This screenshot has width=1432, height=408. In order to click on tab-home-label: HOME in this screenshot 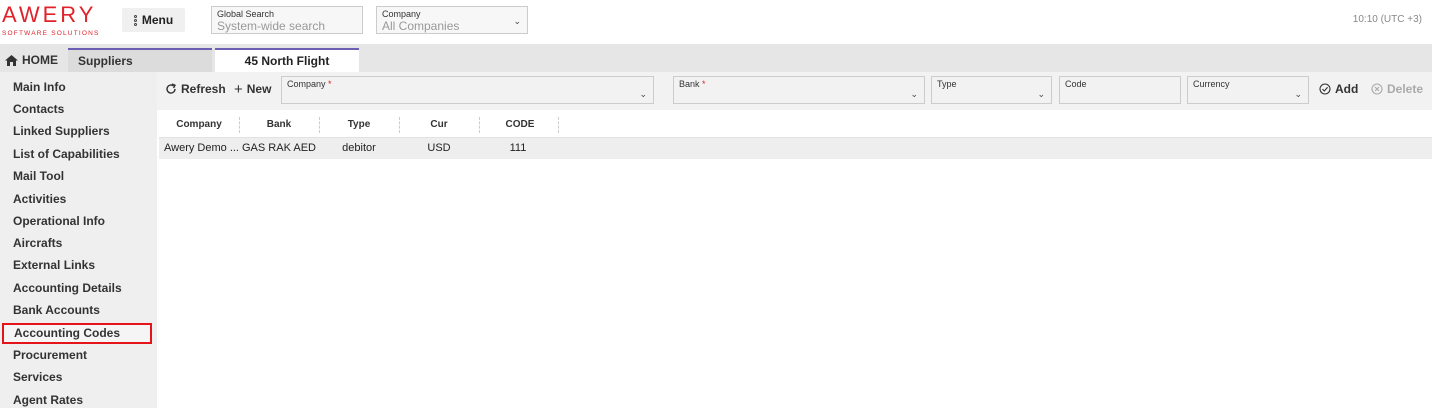, I will do `click(40, 60)`.